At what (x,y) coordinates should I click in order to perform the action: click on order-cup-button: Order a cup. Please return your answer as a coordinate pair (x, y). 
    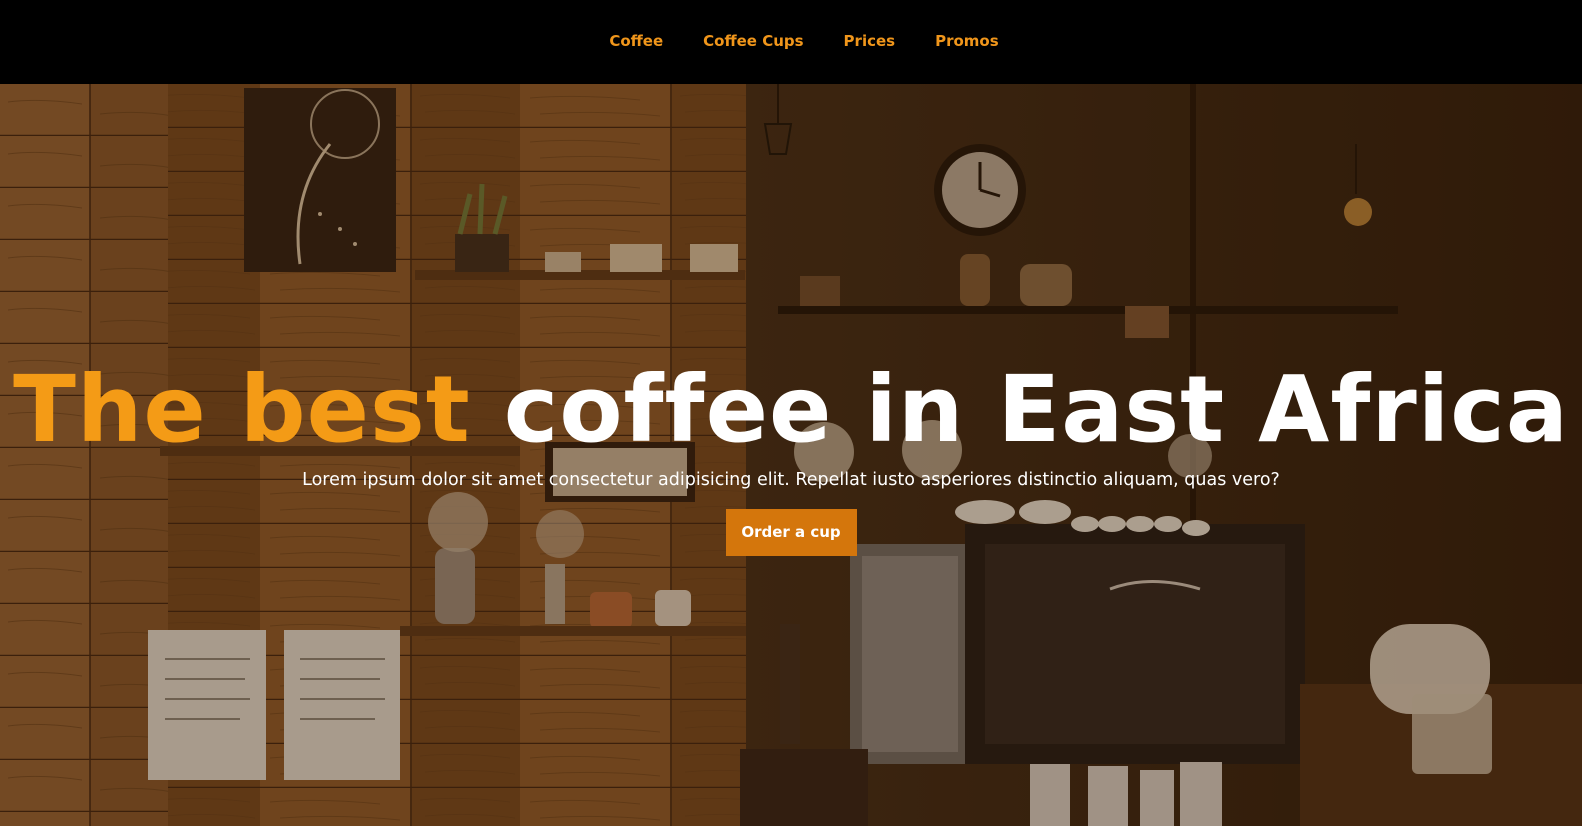
    Looking at the image, I should click on (791, 532).